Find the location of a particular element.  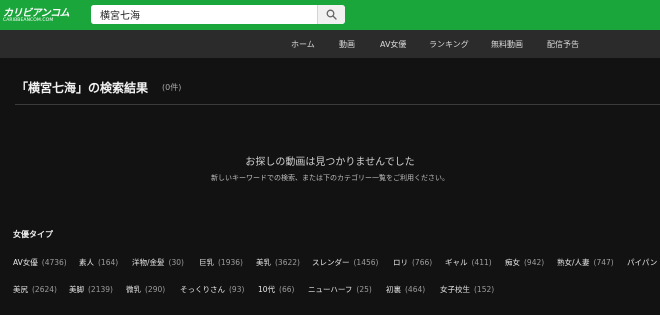

category-count: (290) is located at coordinates (155, 289).